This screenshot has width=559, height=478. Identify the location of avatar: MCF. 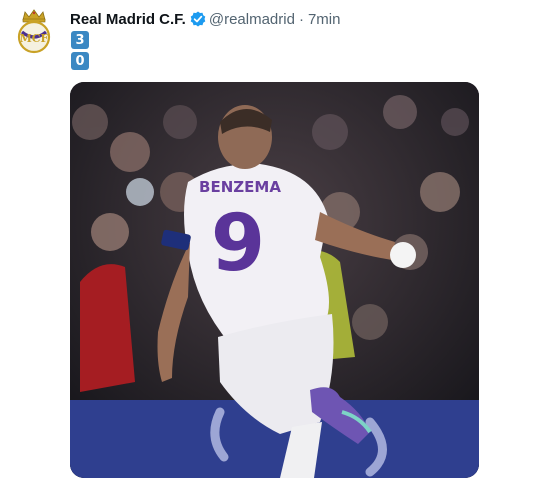
(34, 31).